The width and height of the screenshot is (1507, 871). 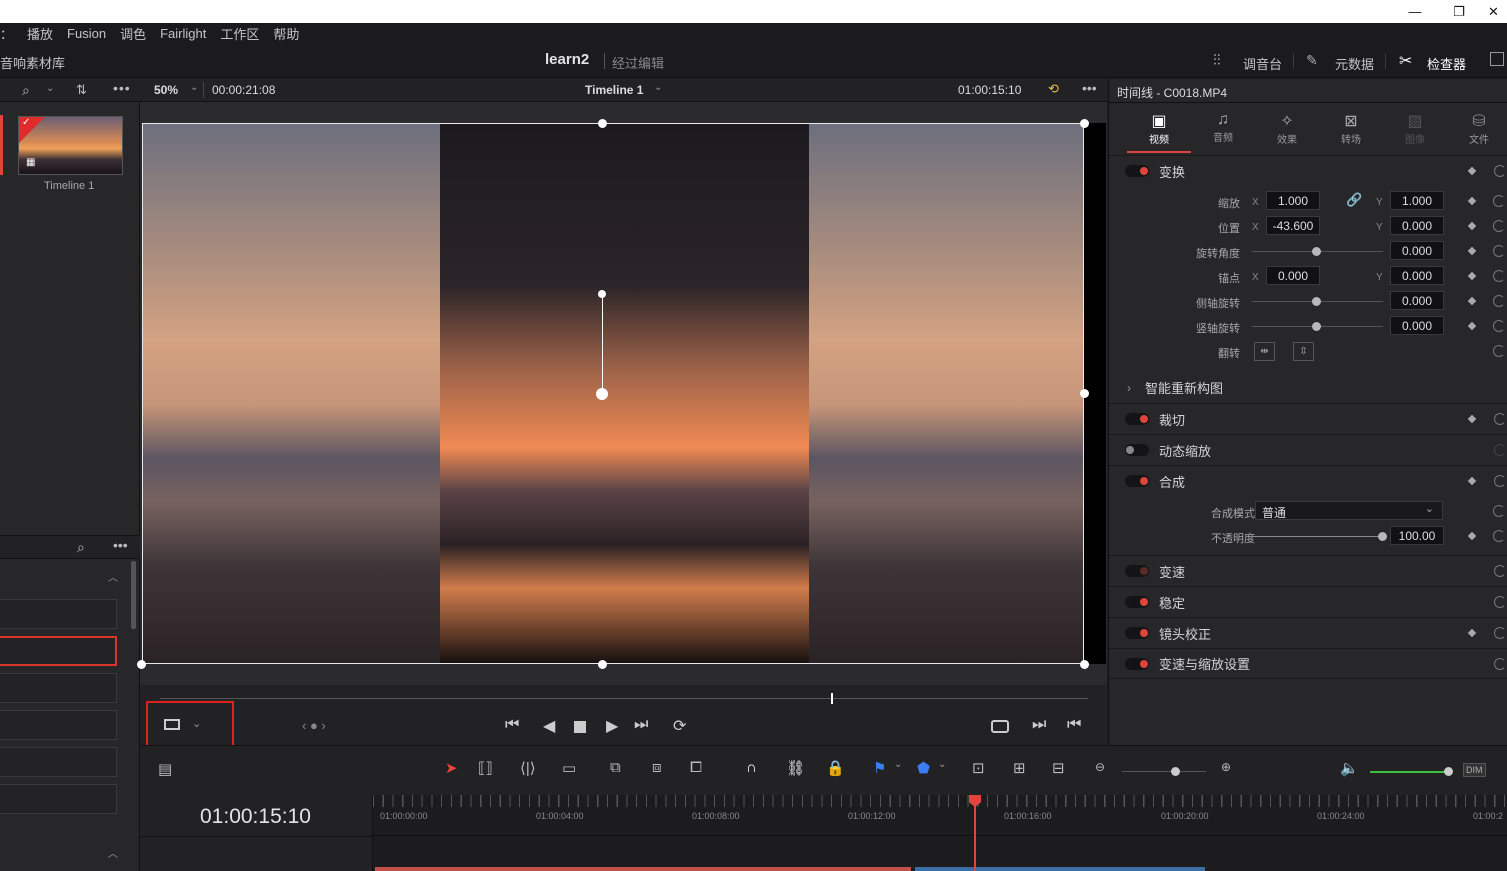 I want to click on dynamic-zoom-toggle, so click(x=1137, y=450).